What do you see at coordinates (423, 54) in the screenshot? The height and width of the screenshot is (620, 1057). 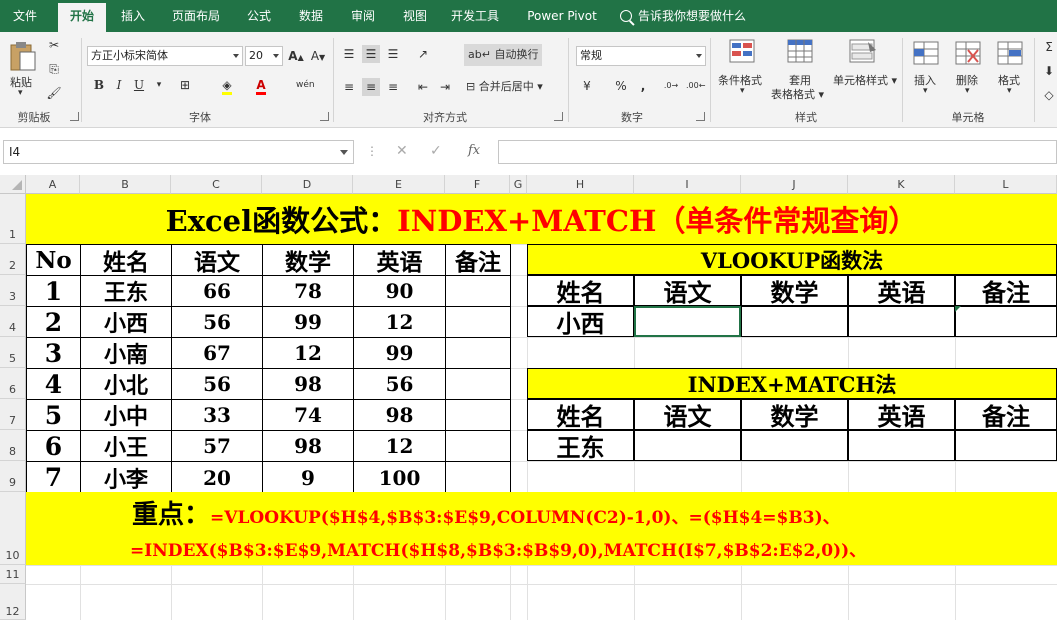 I see `orientation-icon: ↗` at bounding box center [423, 54].